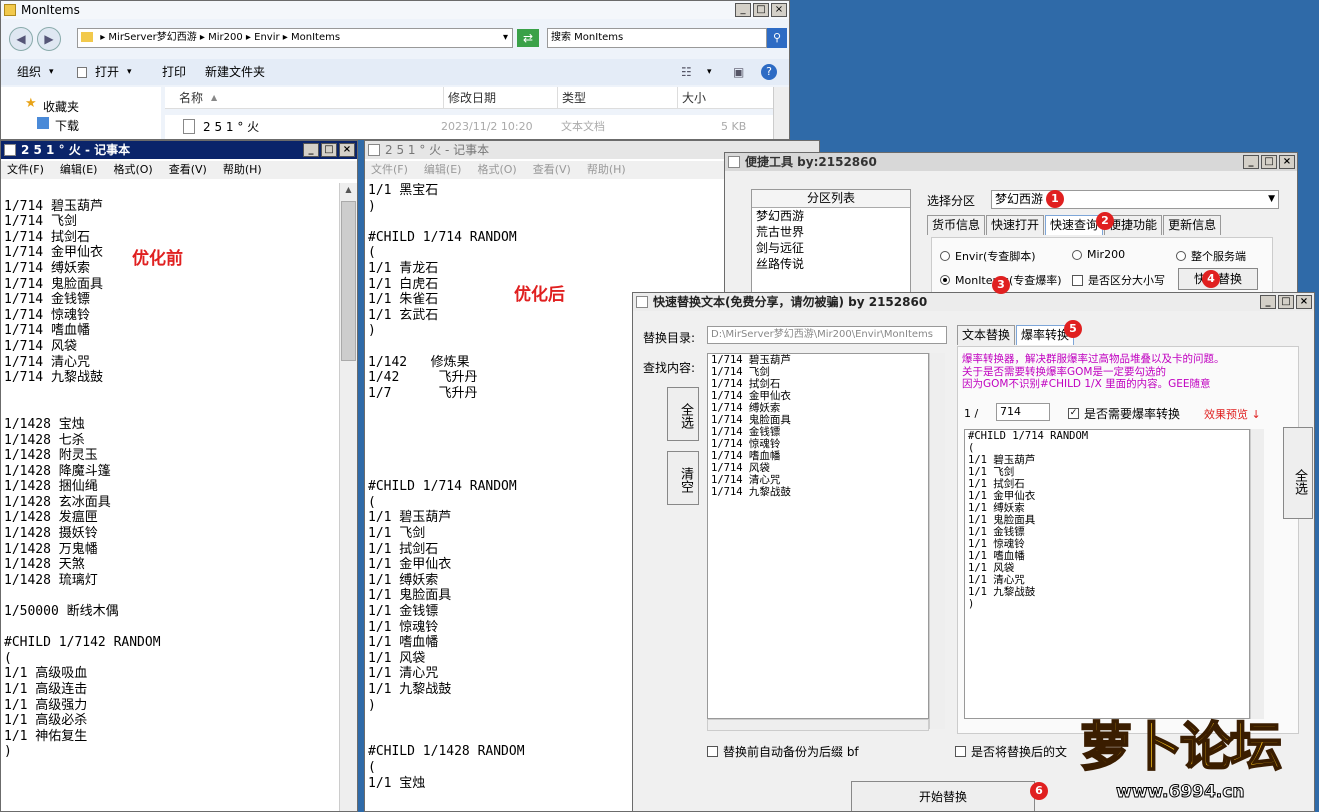  Describe the element at coordinates (827, 335) in the screenshot. I see `dir-field: D:\MirServer梦幻西游\Mir200\Envir\MonItems` at that location.